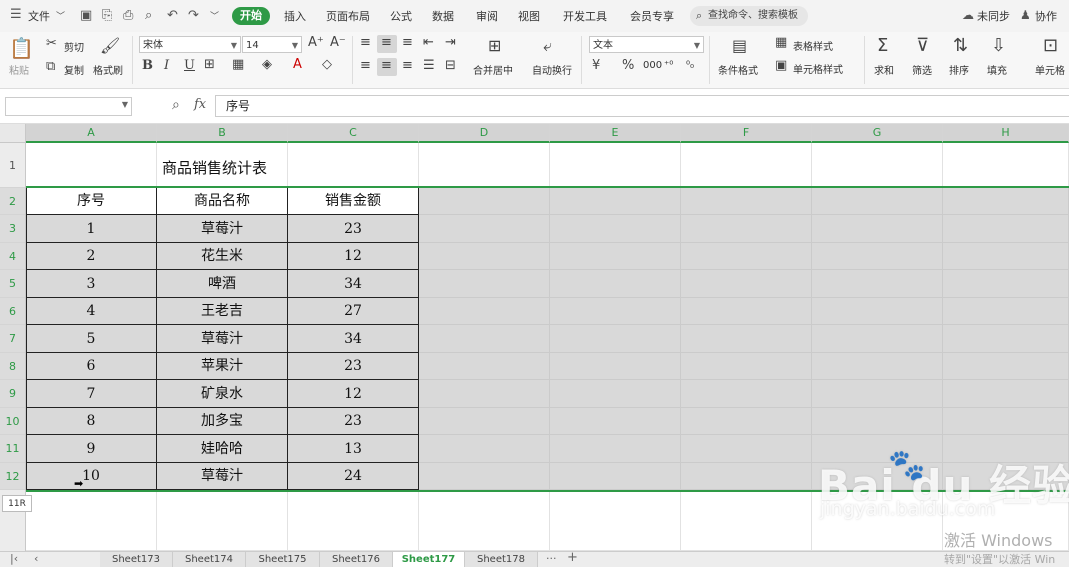  Describe the element at coordinates (353, 256) in the screenshot. I see `cell-c4: 12` at that location.